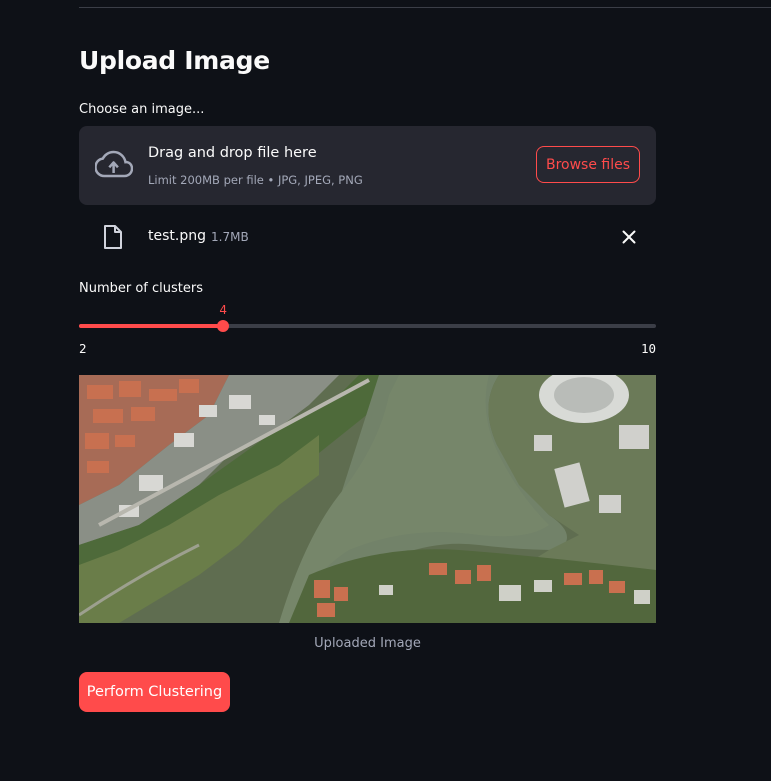 This screenshot has height=781, width=771. I want to click on slider-thumb, so click(223, 326).